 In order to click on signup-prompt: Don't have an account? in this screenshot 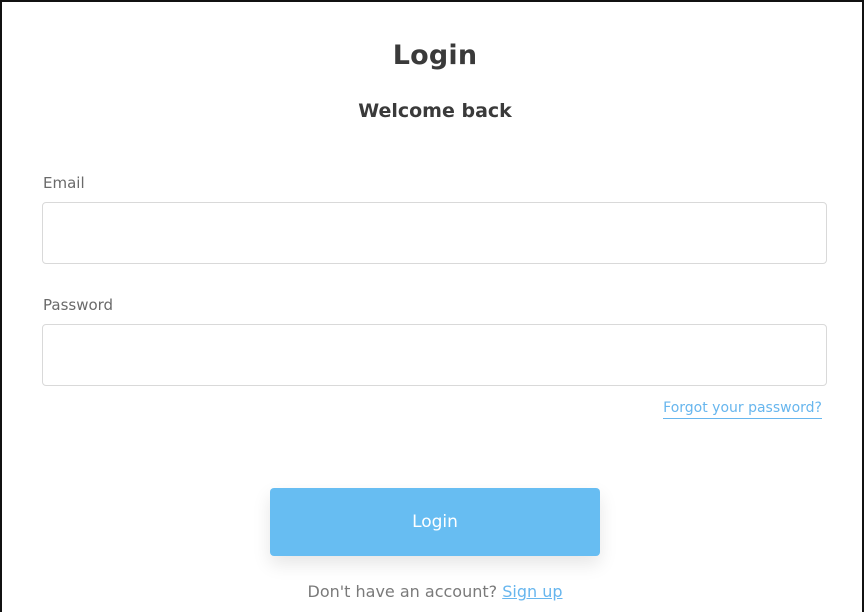, I will do `click(402, 591)`.